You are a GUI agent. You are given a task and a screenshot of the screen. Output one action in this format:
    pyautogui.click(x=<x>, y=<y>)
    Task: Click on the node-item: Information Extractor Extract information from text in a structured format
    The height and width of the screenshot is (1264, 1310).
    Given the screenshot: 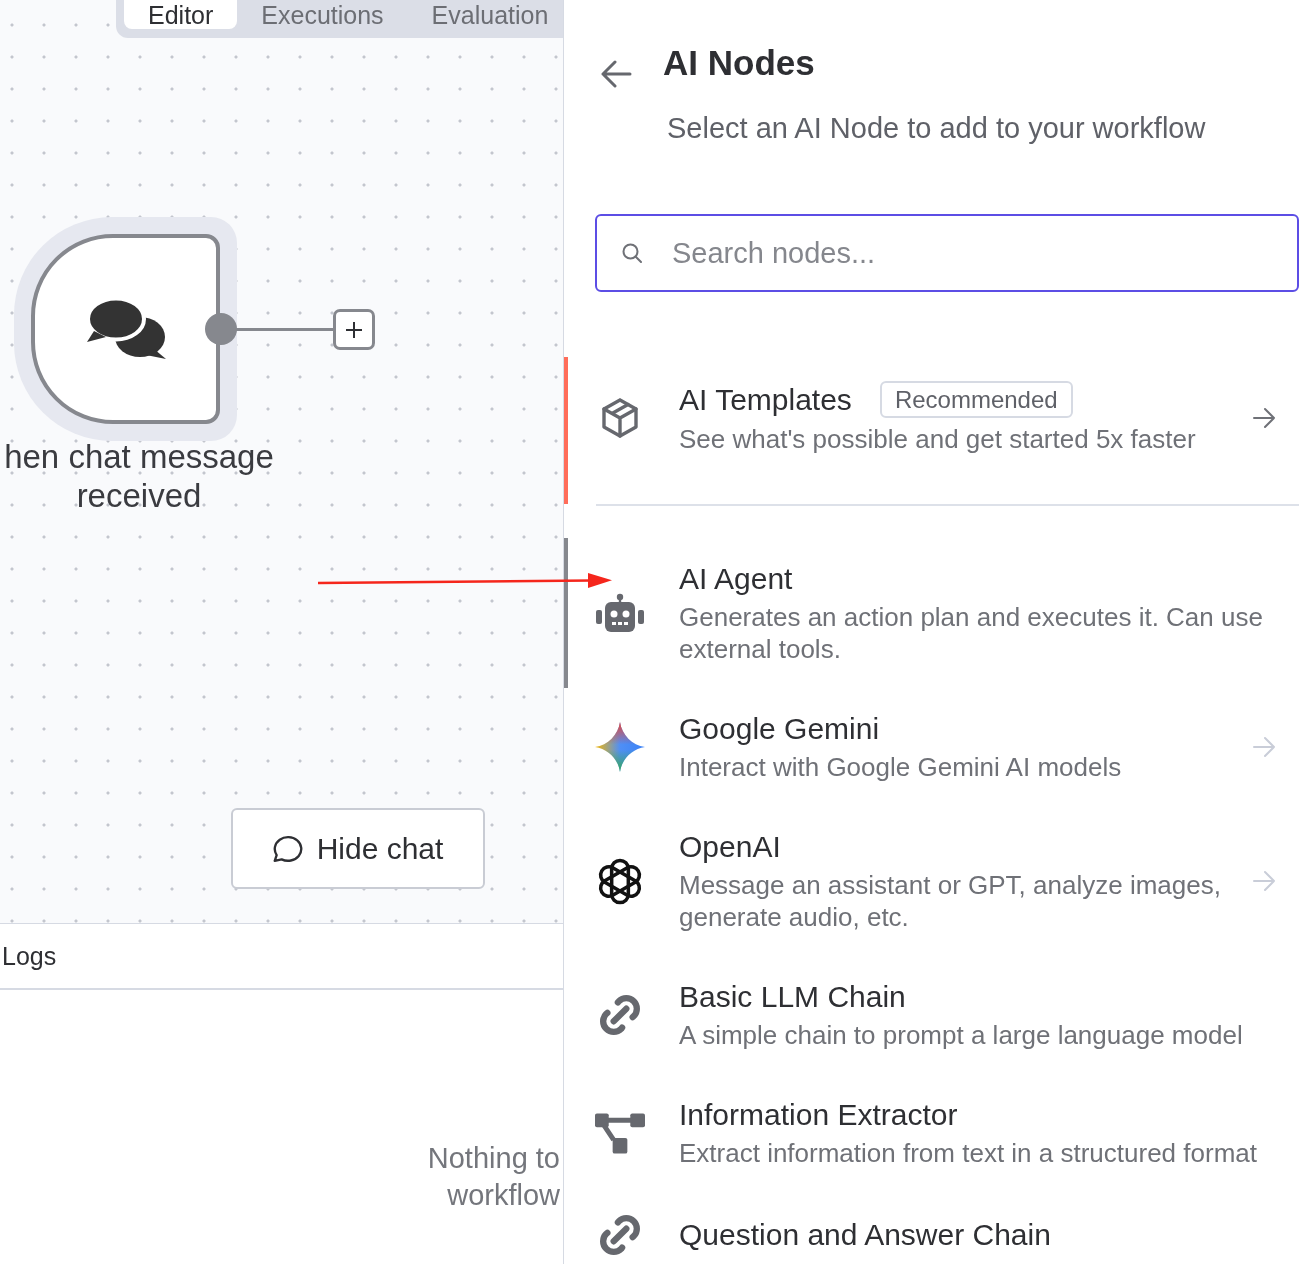 What is the action you would take?
    pyautogui.click(x=937, y=1133)
    